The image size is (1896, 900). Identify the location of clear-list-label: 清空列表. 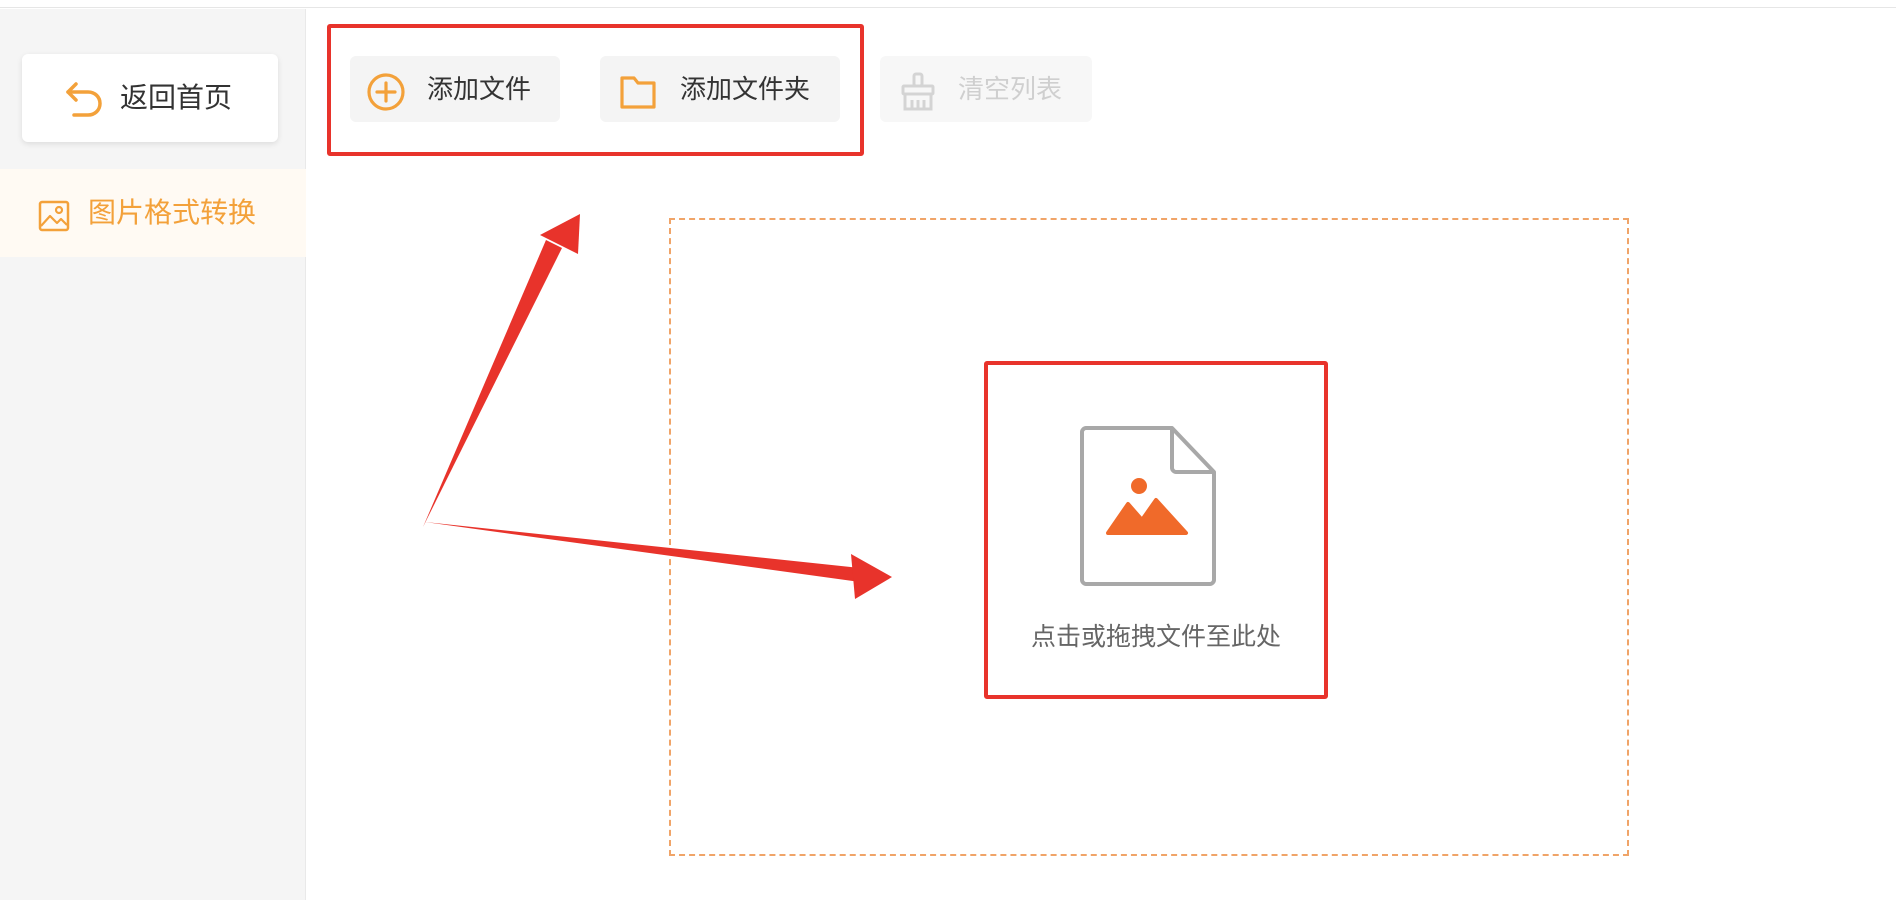
(1010, 90).